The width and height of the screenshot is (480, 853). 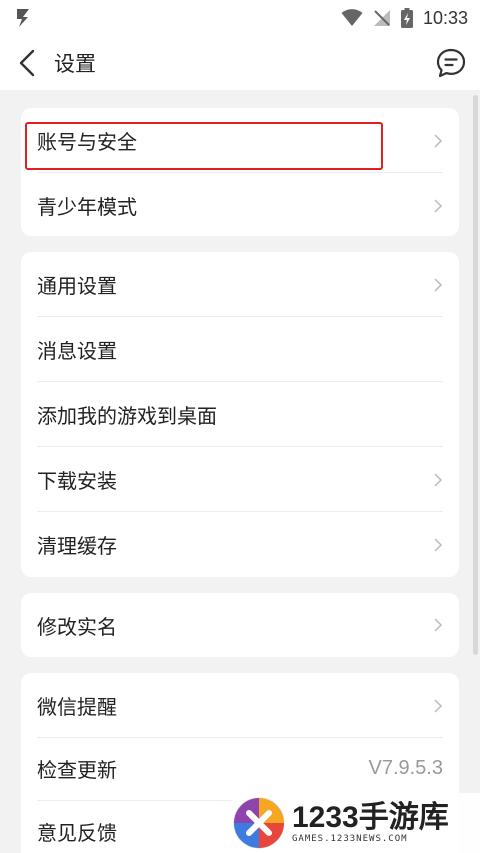 I want to click on setting-label: 修改实名, so click(x=77, y=626).